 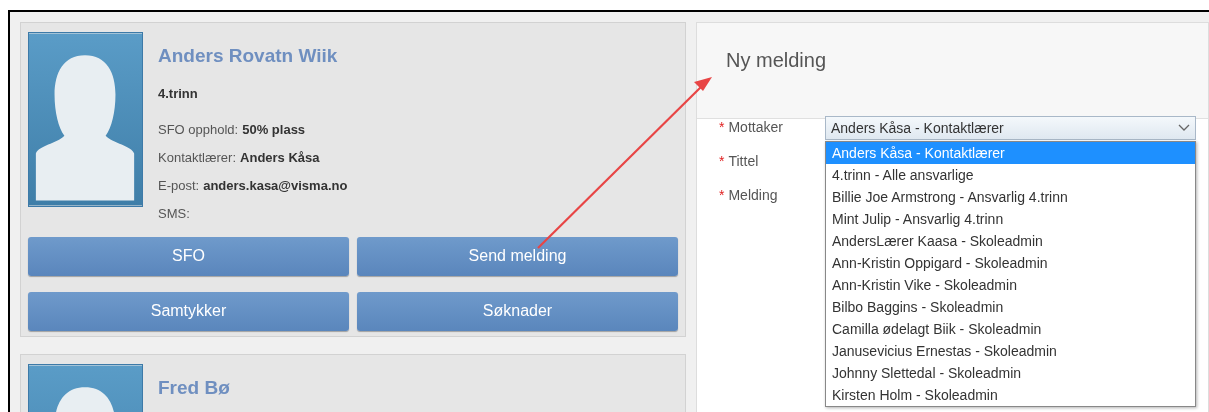 I want to click on form-label: Tittel, so click(x=743, y=161).